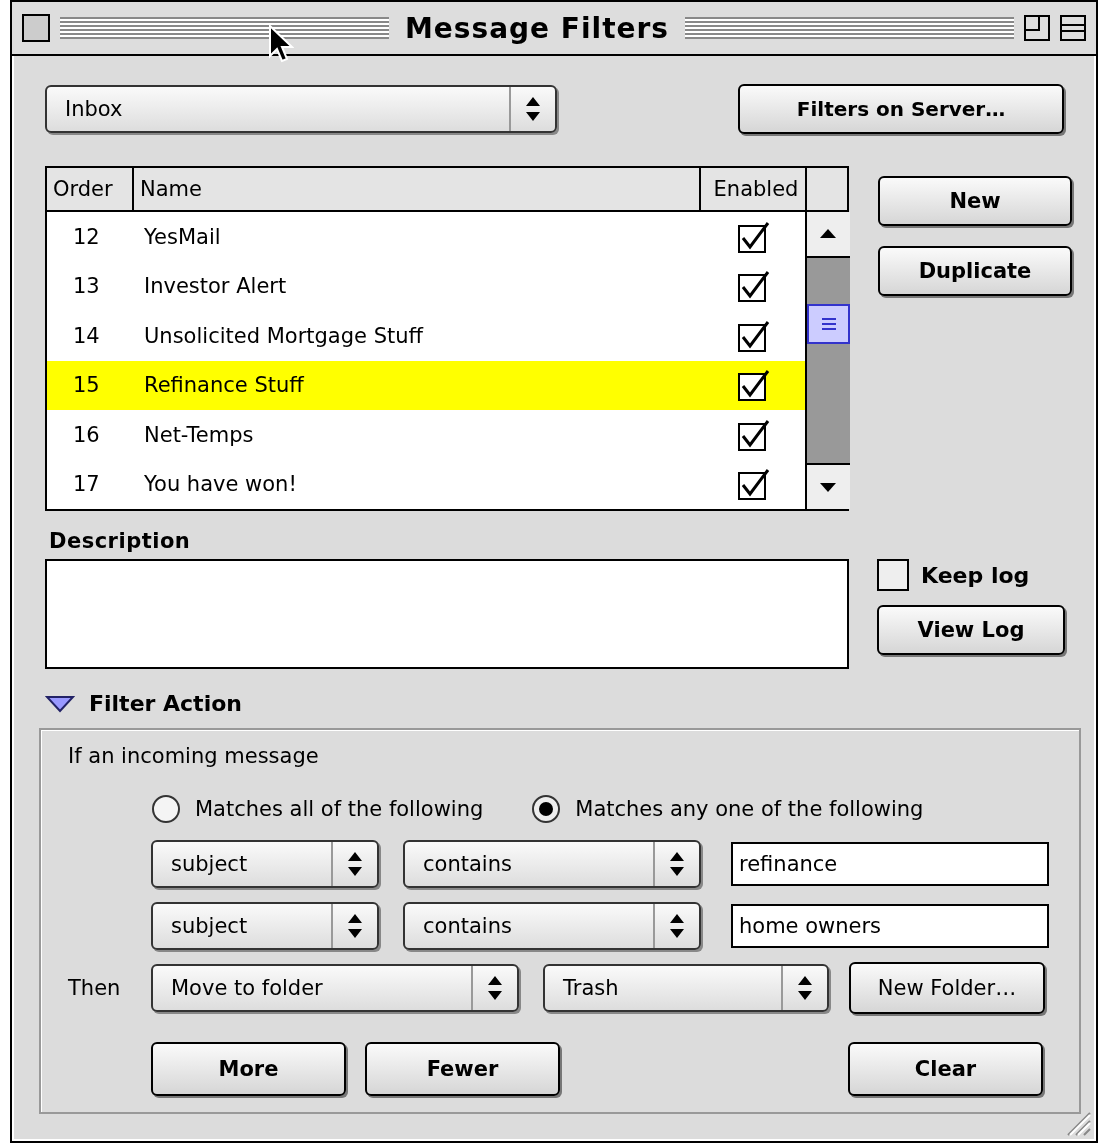 The height and width of the screenshot is (1147, 1103). I want to click on column-header: Order, so click(90, 189).